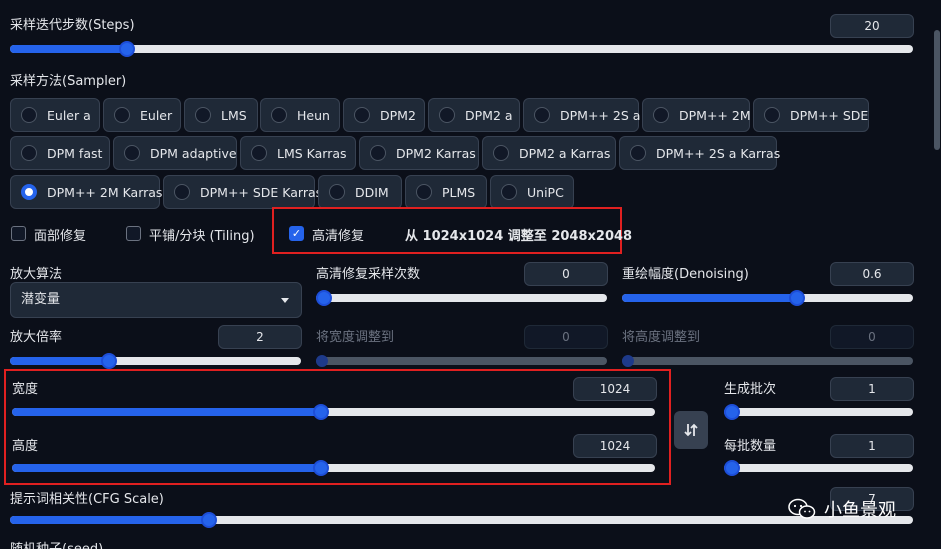 Image resolution: width=941 pixels, height=549 pixels. Describe the element at coordinates (18, 233) in the screenshot. I see `face-restore-checkbox` at that location.